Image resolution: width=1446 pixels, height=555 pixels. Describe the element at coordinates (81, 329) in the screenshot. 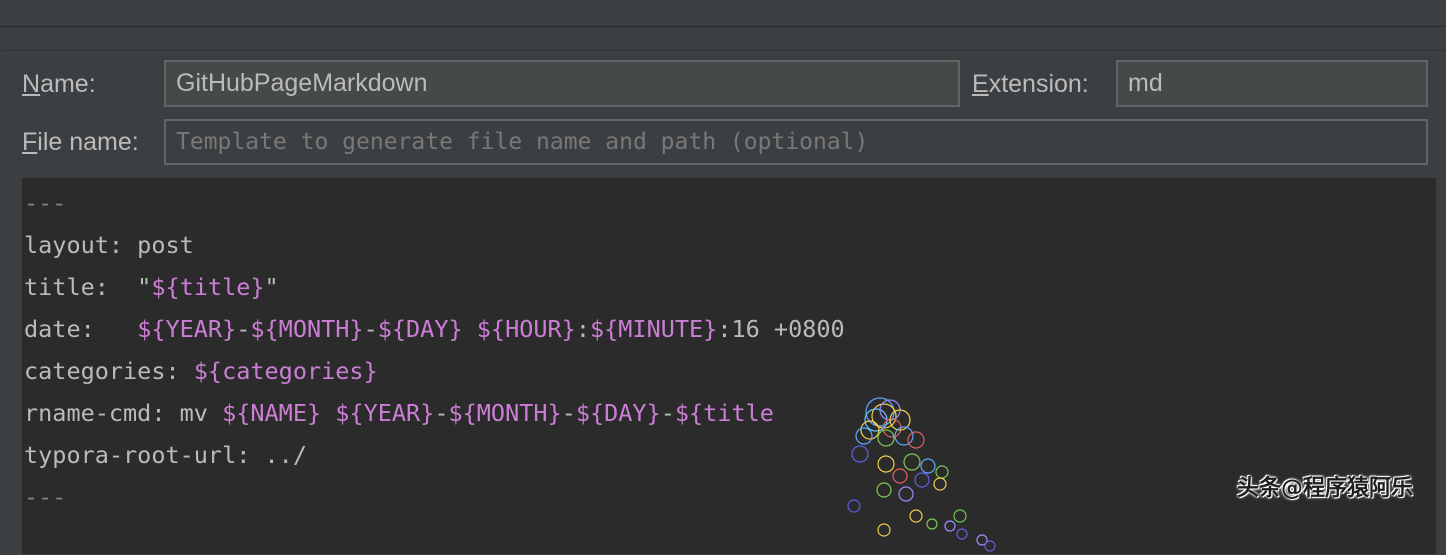

I see `code-text: date:` at that location.